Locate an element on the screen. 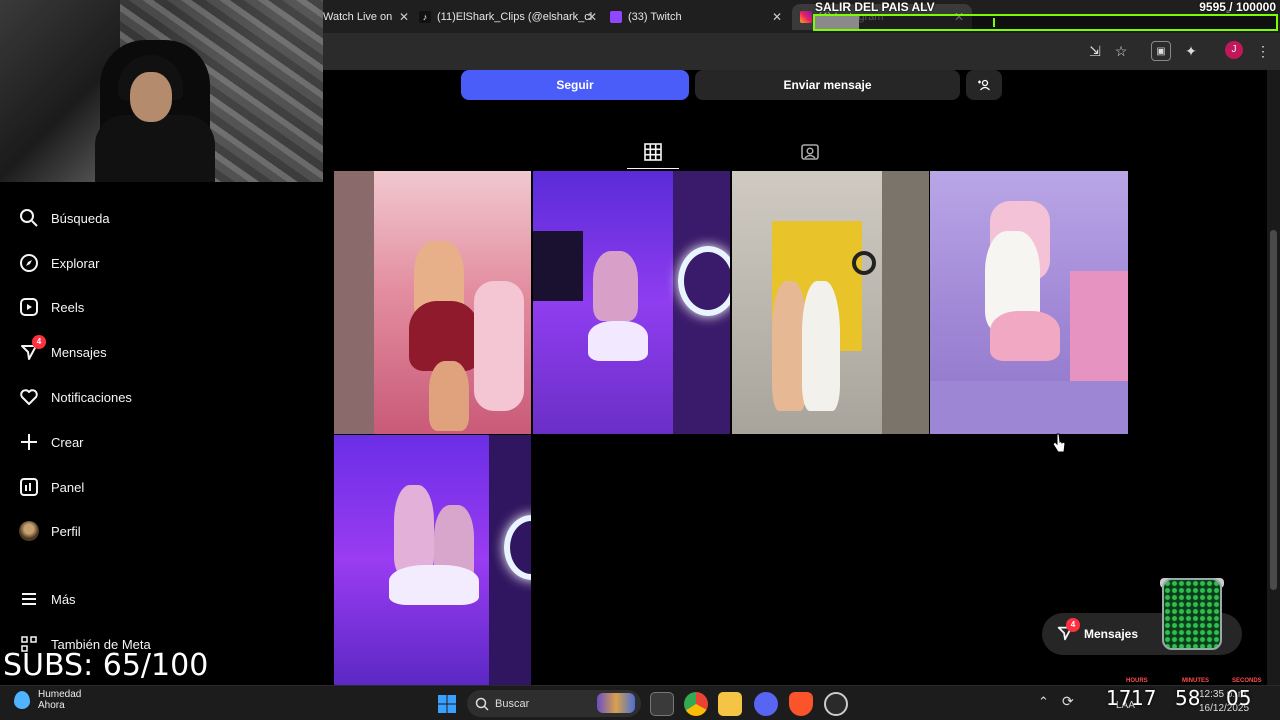 Image resolution: width=1280 pixels, height=720 pixels. door is located at coordinates (354, 302).